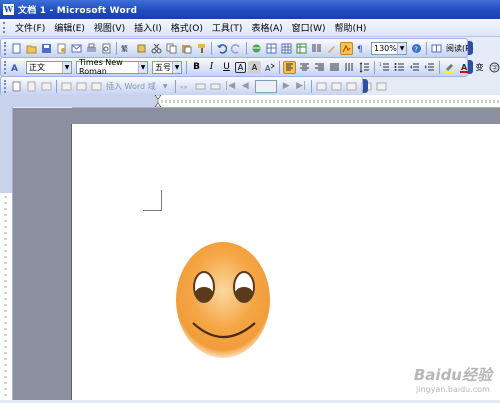 The width and height of the screenshot is (500, 403). I want to click on read-icon, so click(436, 48).